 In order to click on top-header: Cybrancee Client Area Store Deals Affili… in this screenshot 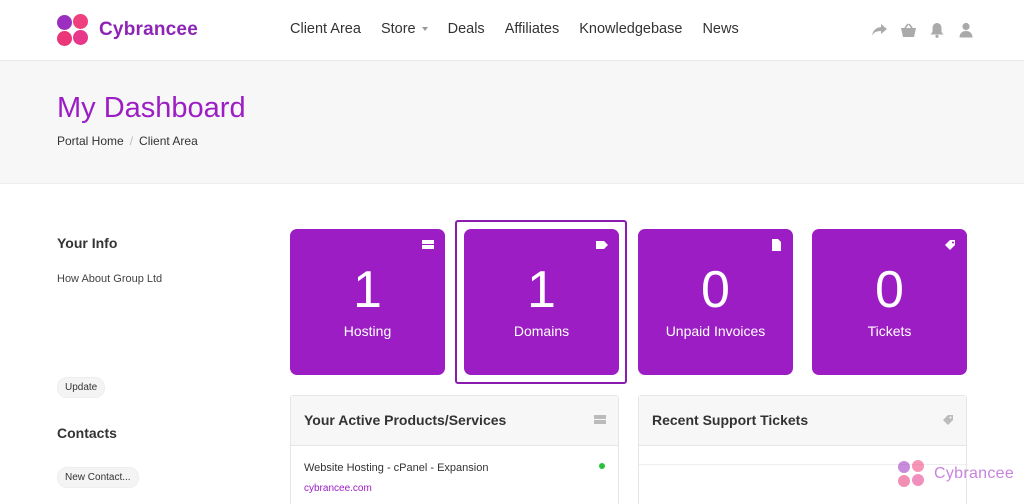, I will do `click(512, 30)`.